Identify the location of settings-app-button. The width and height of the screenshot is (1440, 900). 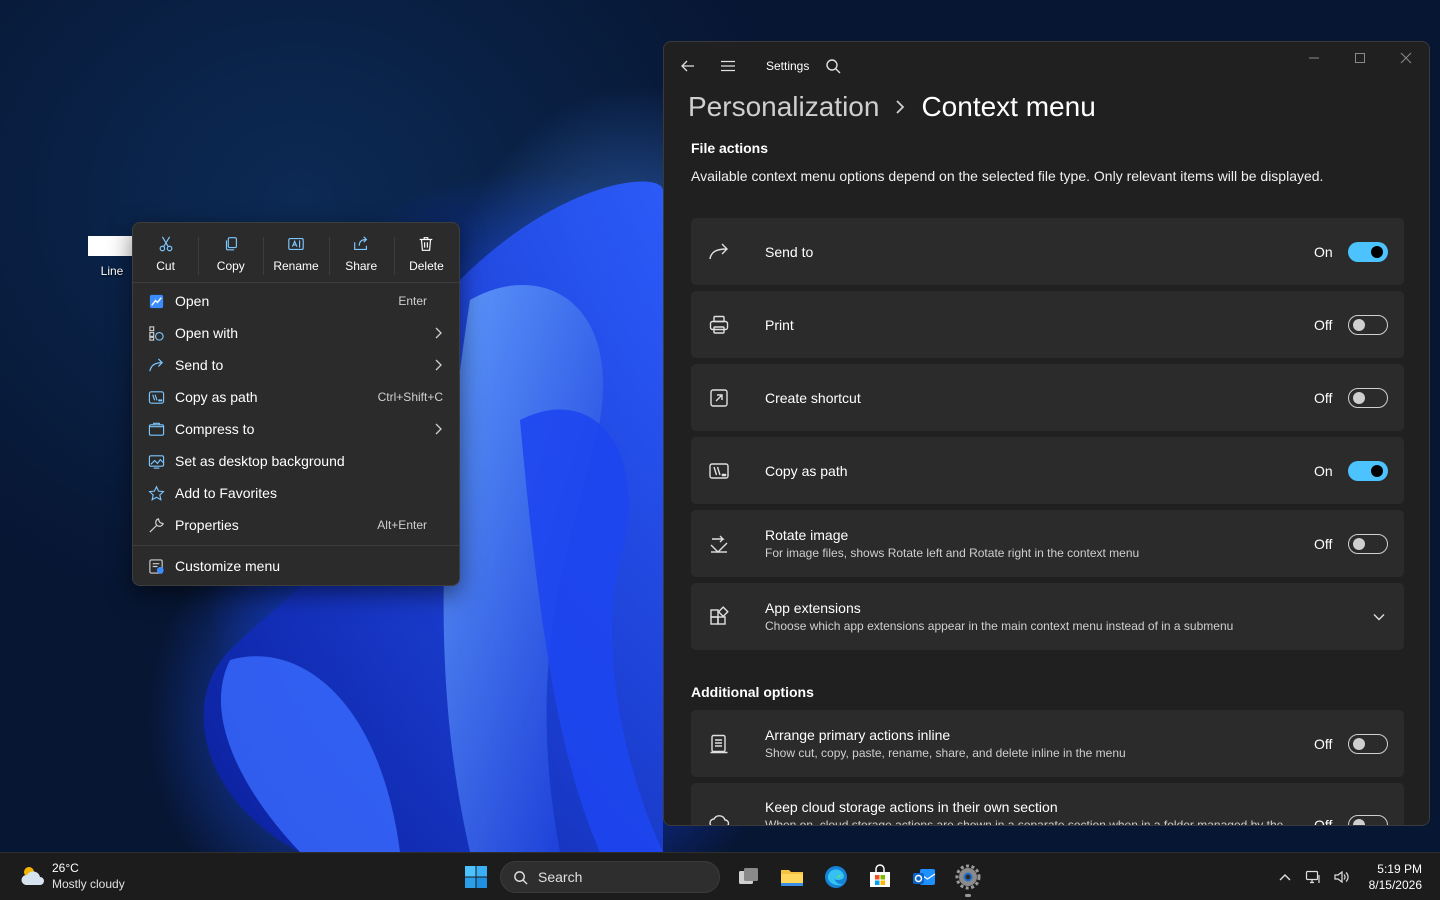
(968, 877).